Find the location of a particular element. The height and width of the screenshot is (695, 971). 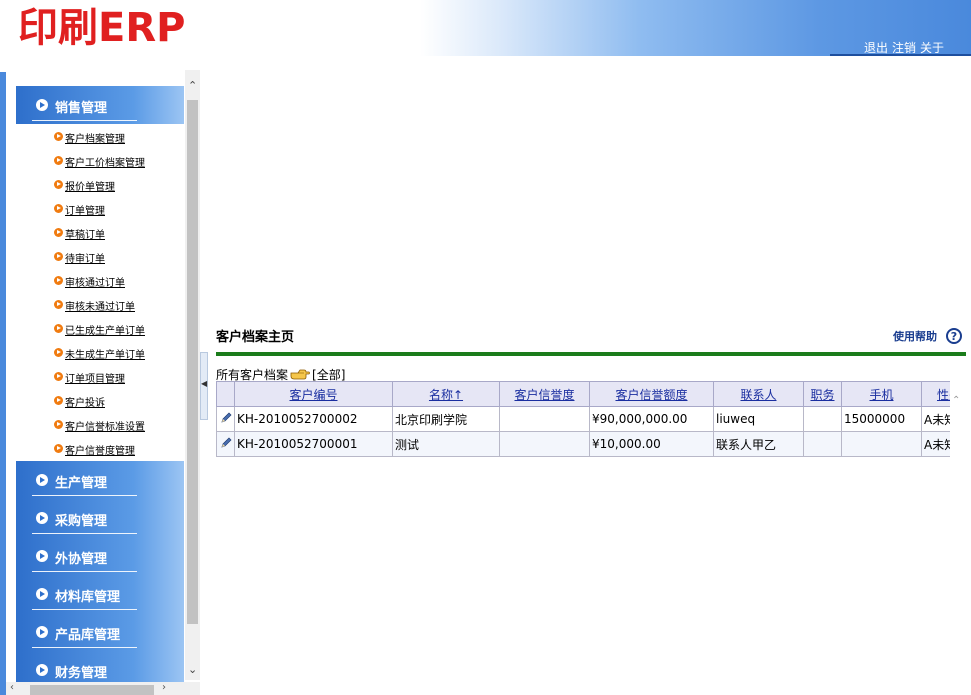

column-header: 联系人 is located at coordinates (758, 394).